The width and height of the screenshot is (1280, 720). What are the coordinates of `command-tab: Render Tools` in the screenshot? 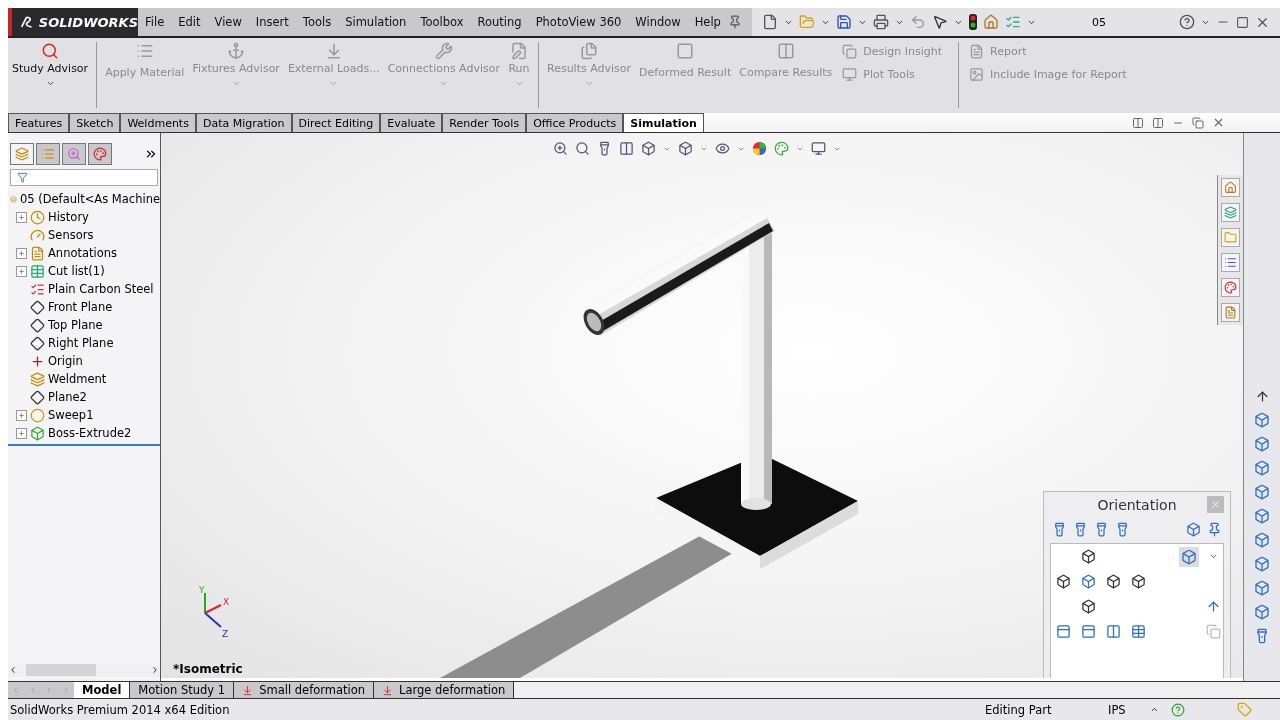 It's located at (484, 122).